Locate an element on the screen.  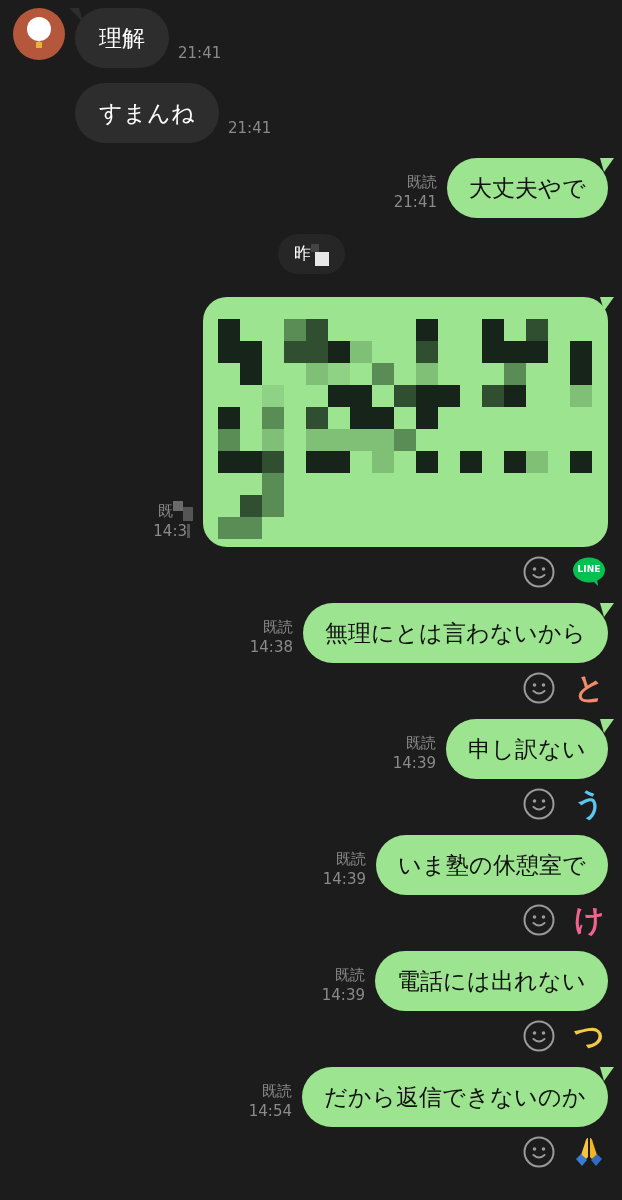
message-bubble: いま塾の休憩室で is located at coordinates (492, 865).